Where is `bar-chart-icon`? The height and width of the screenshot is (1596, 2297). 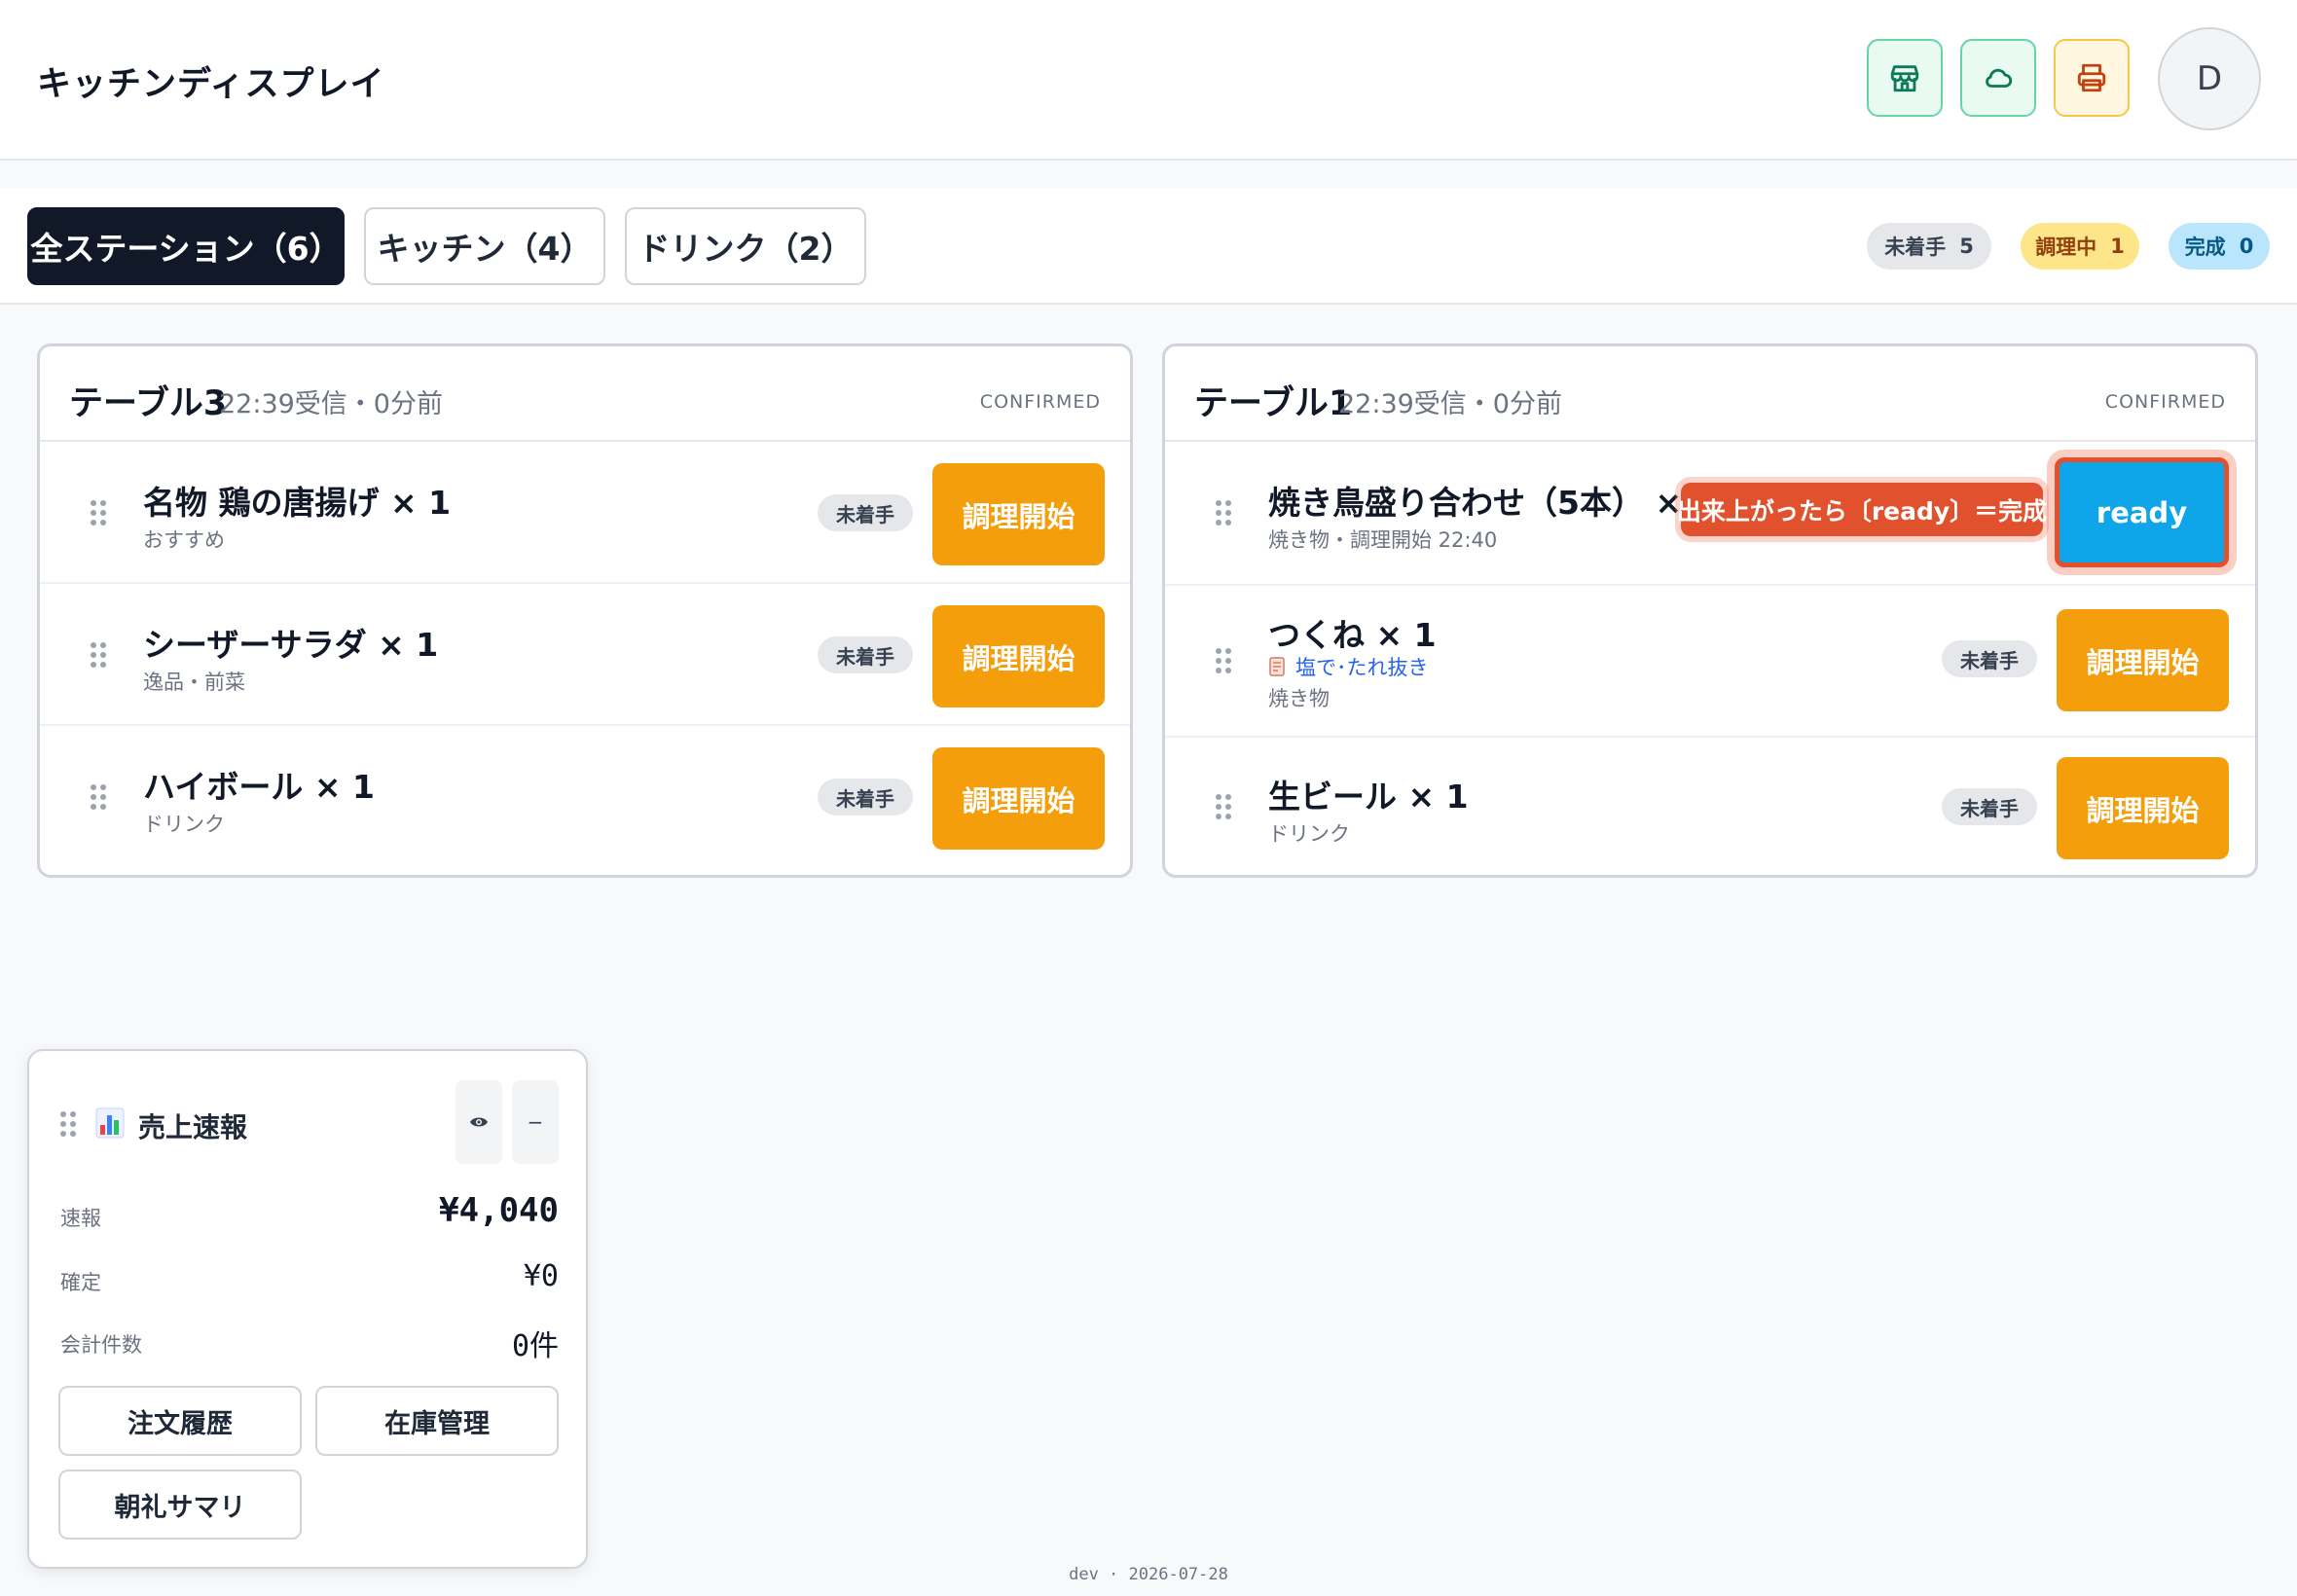 bar-chart-icon is located at coordinates (110, 1123).